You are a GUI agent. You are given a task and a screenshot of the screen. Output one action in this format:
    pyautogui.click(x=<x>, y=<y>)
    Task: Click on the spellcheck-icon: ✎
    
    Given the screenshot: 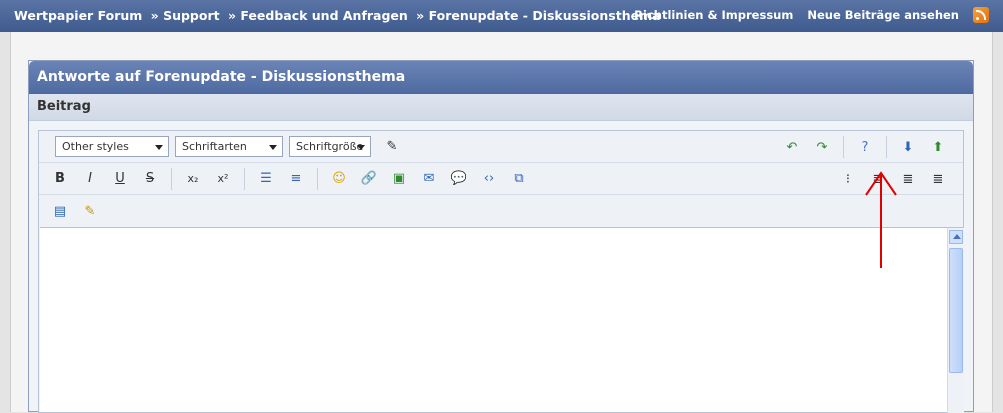 What is the action you would take?
    pyautogui.click(x=90, y=211)
    